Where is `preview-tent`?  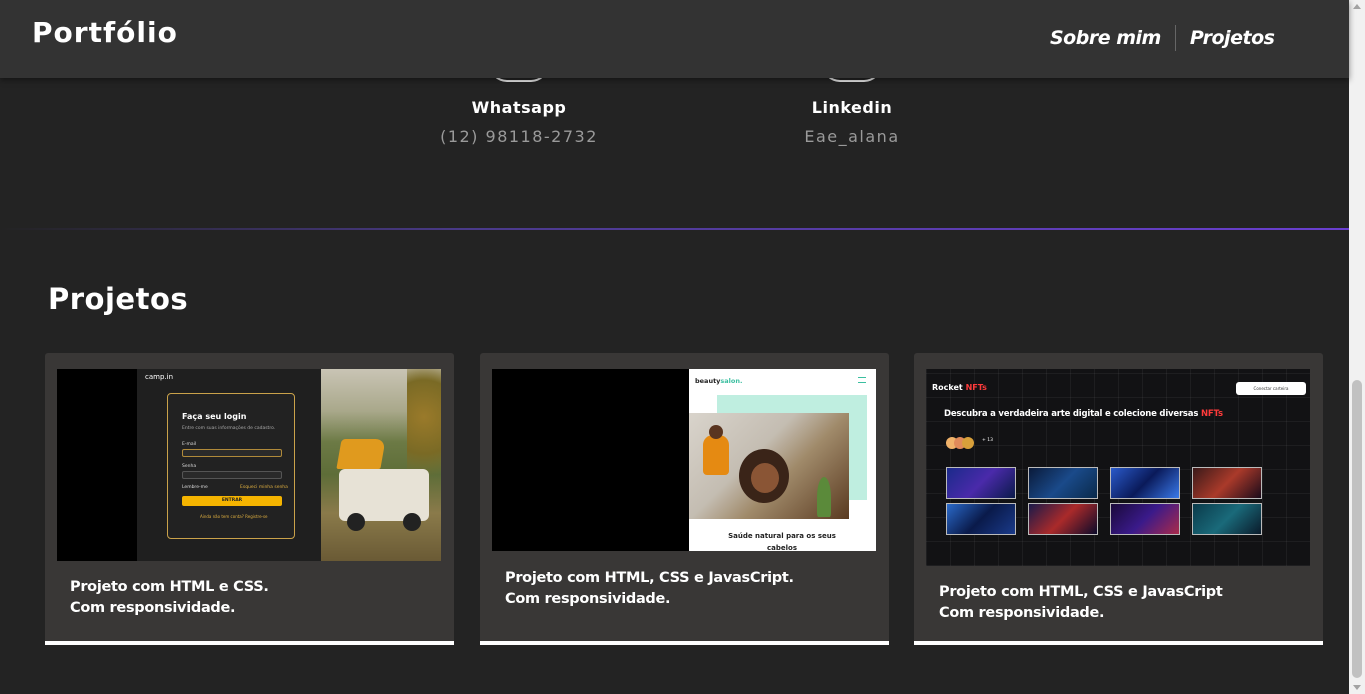 preview-tent is located at coordinates (361, 454).